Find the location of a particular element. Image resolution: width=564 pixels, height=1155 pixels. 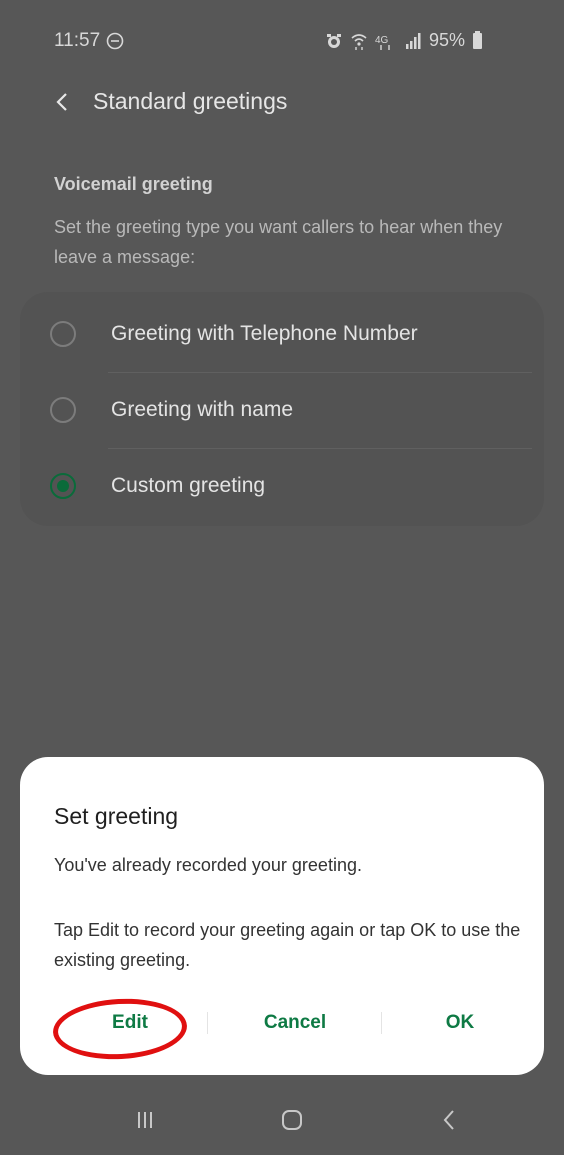

option-custom-greeting: Custom greeting is located at coordinates (282, 486).